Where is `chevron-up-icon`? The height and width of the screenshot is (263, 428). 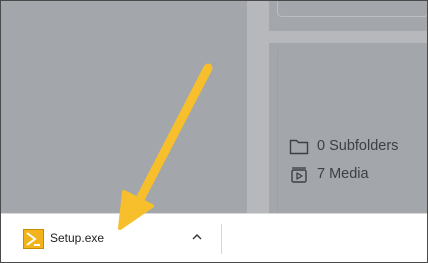
chevron-up-icon is located at coordinates (197, 237).